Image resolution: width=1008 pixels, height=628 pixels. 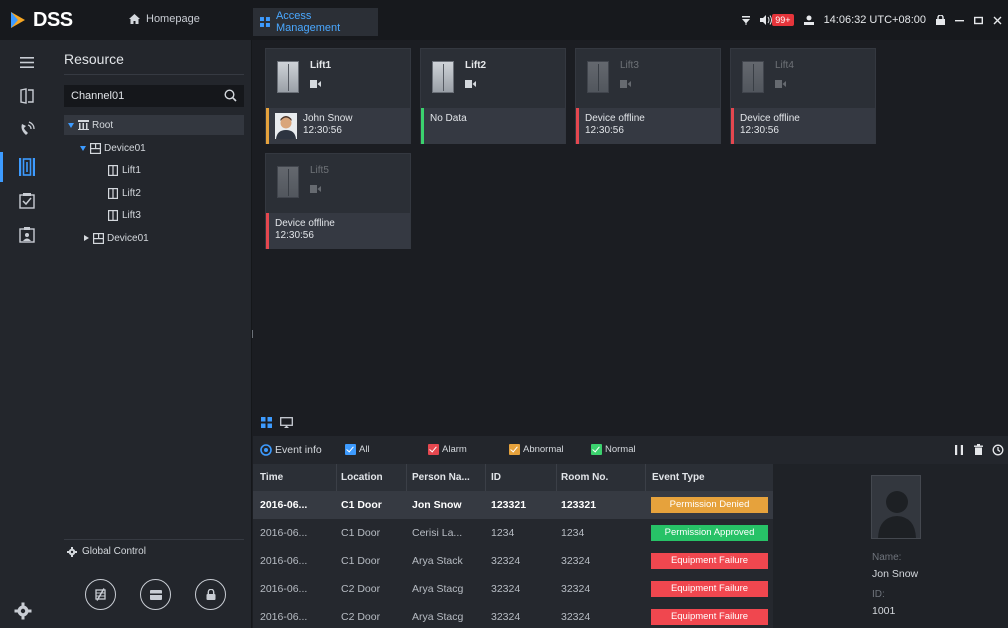 I want to click on cell-location: C2 Door, so click(x=361, y=617).